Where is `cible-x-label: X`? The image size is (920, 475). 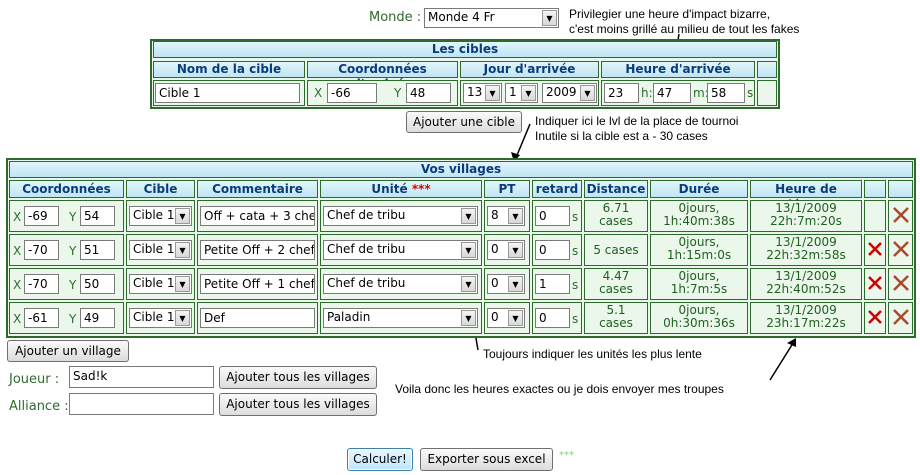 cible-x-label: X is located at coordinates (318, 93).